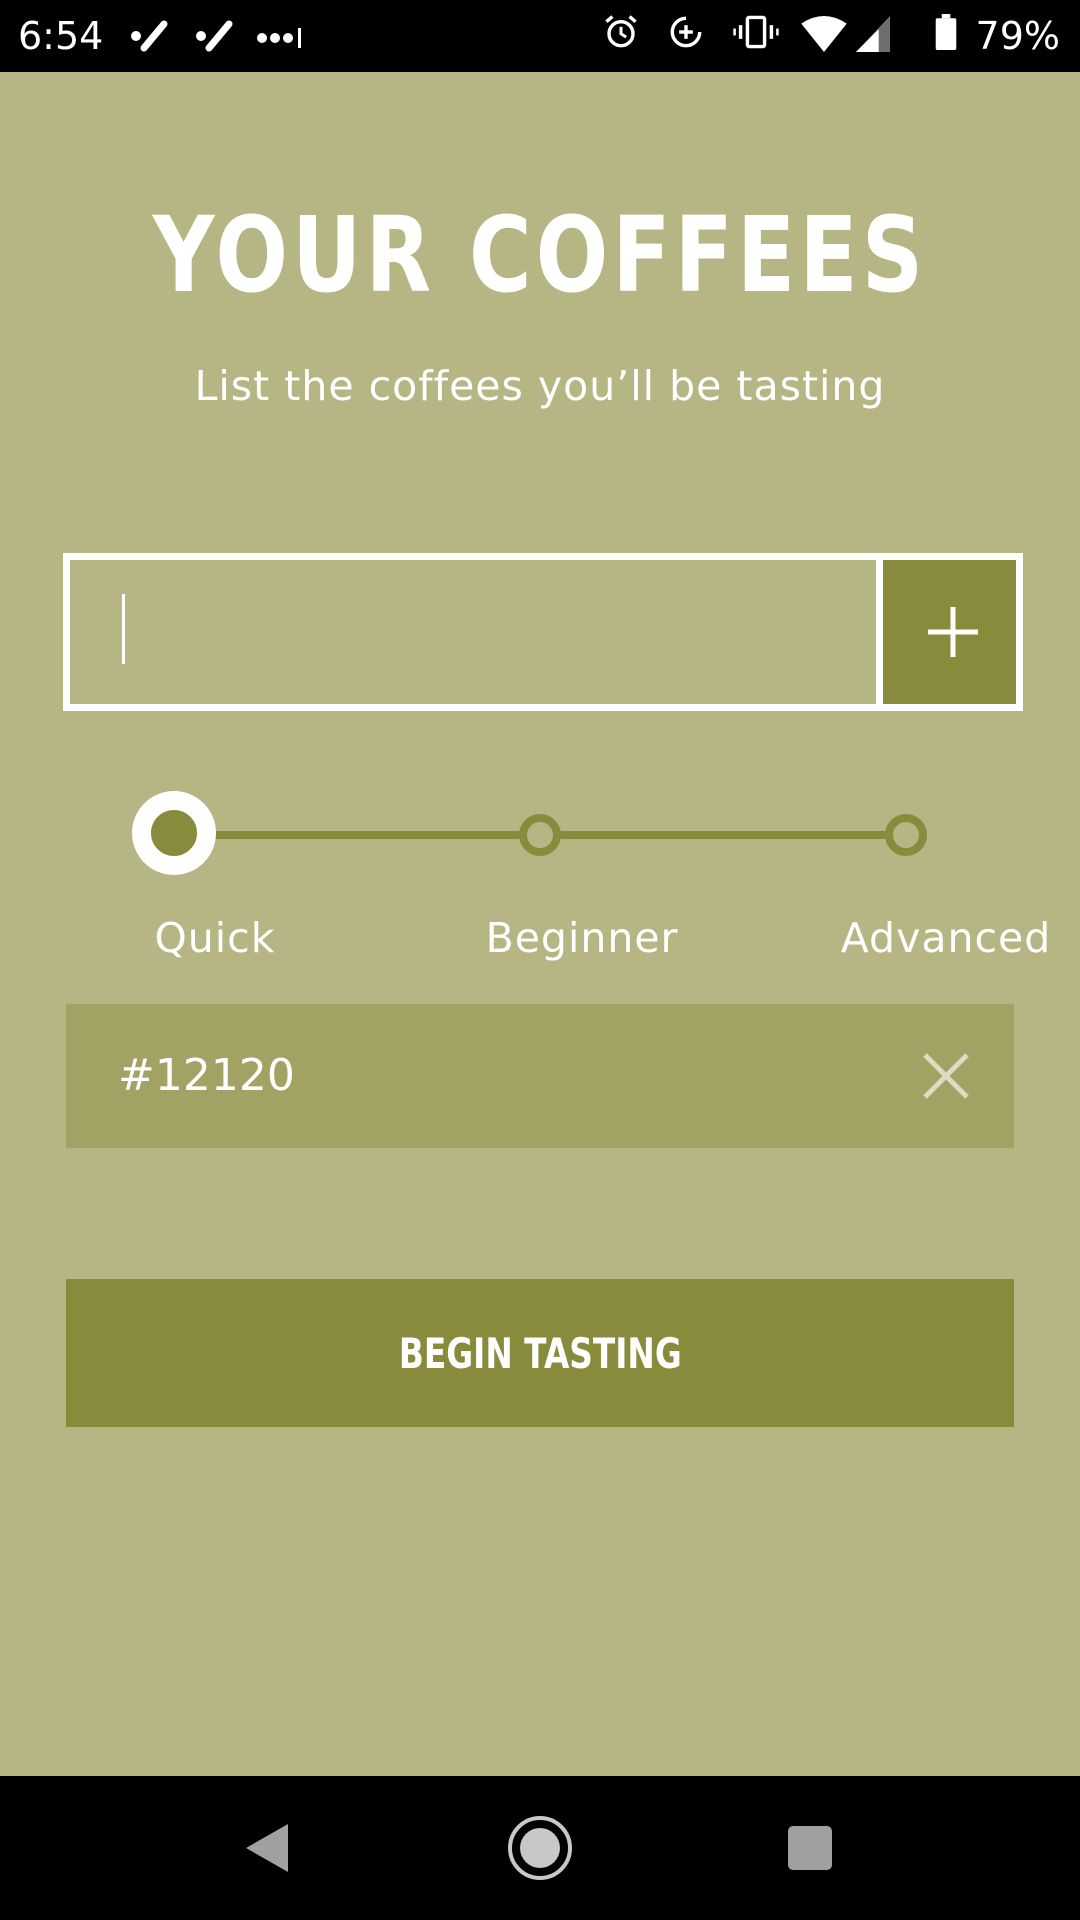 This screenshot has width=1080, height=1920. What do you see at coordinates (540, 880) in the screenshot?
I see `level-slider: Quick Beginner Advanced` at bounding box center [540, 880].